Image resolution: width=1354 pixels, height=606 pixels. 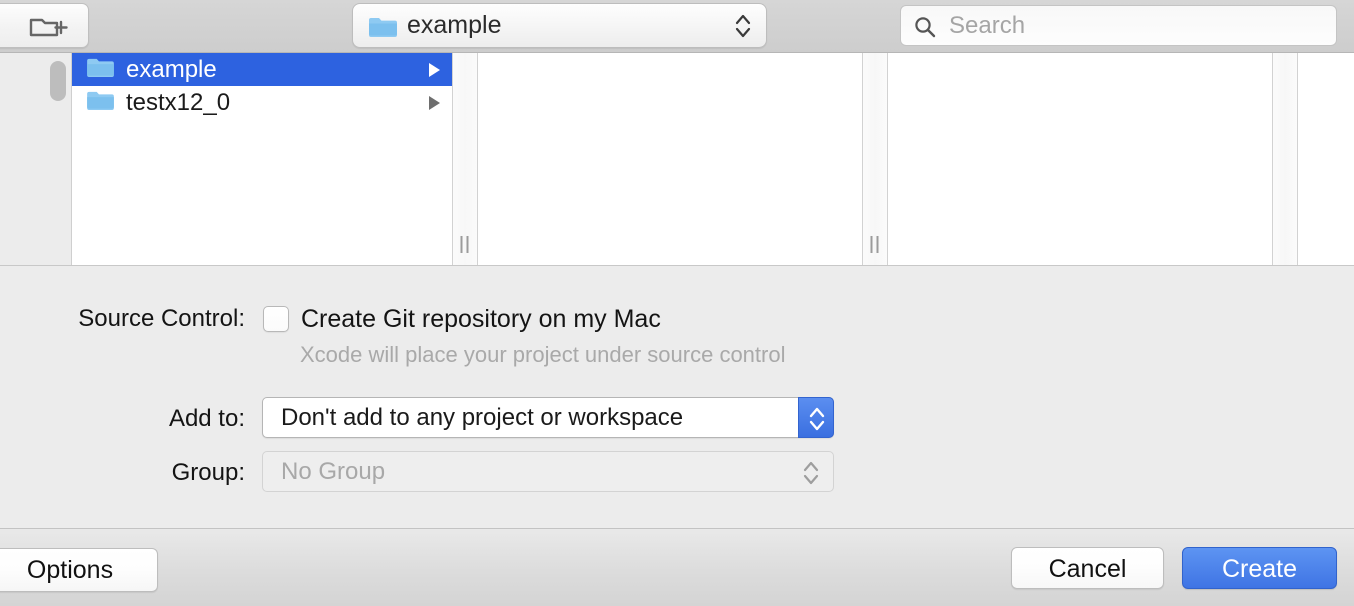 I want to click on source-control-label: Source Control:, so click(x=161, y=318).